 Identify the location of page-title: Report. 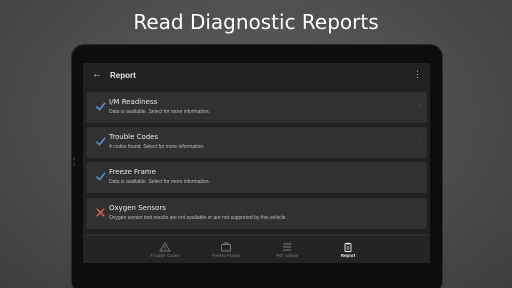
(123, 75).